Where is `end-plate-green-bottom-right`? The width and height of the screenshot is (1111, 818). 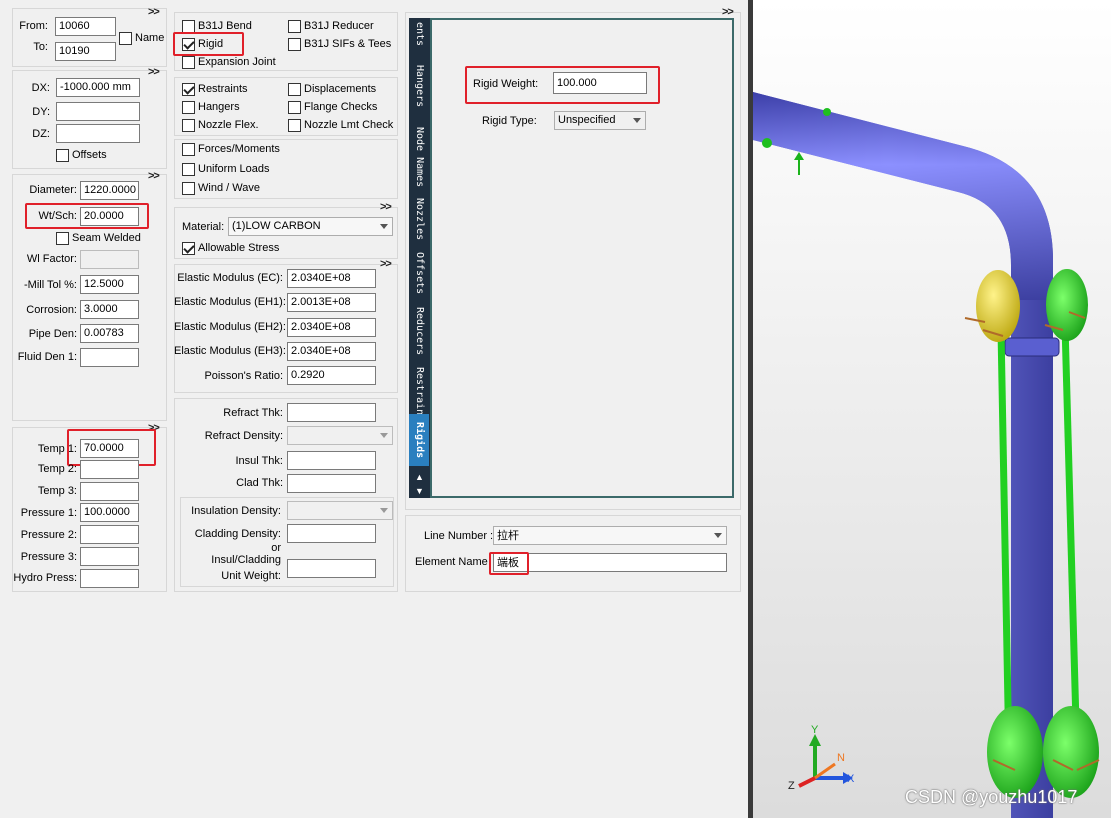 end-plate-green-bottom-right is located at coordinates (1071, 752).